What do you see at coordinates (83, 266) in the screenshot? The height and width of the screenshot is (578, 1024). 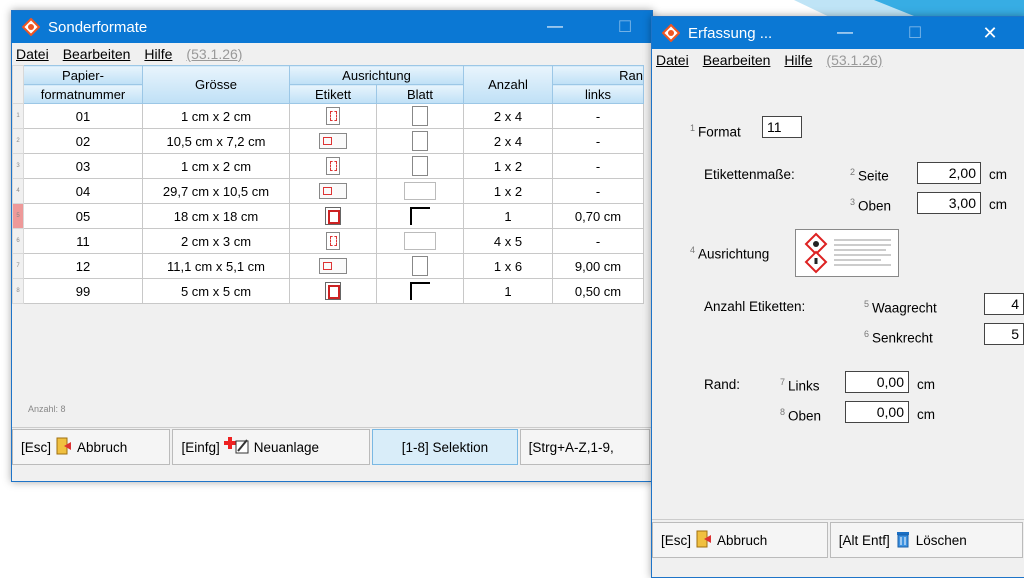 I see `cell-formatnummer: 12` at bounding box center [83, 266].